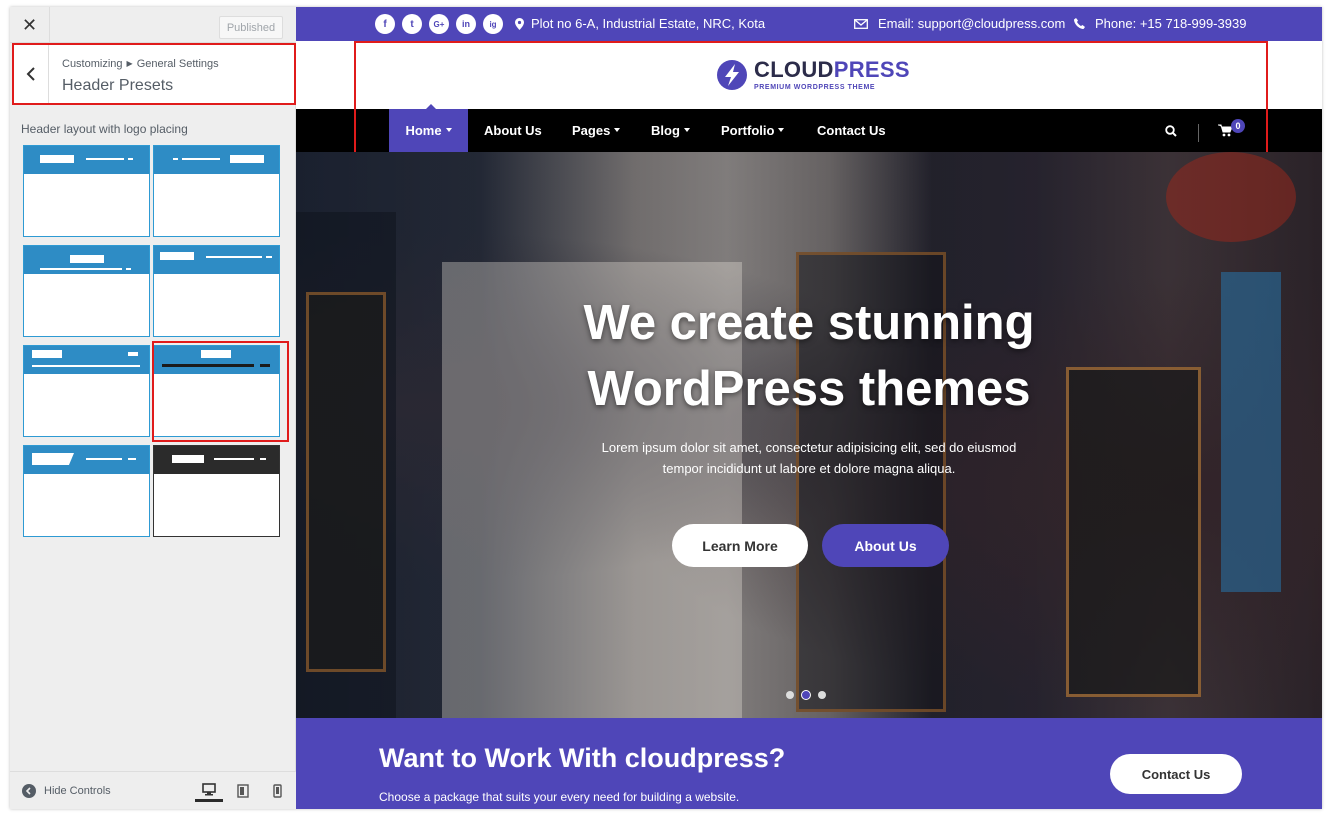 The image size is (1330, 815). What do you see at coordinates (1225, 130) in the screenshot?
I see `cart-button` at bounding box center [1225, 130].